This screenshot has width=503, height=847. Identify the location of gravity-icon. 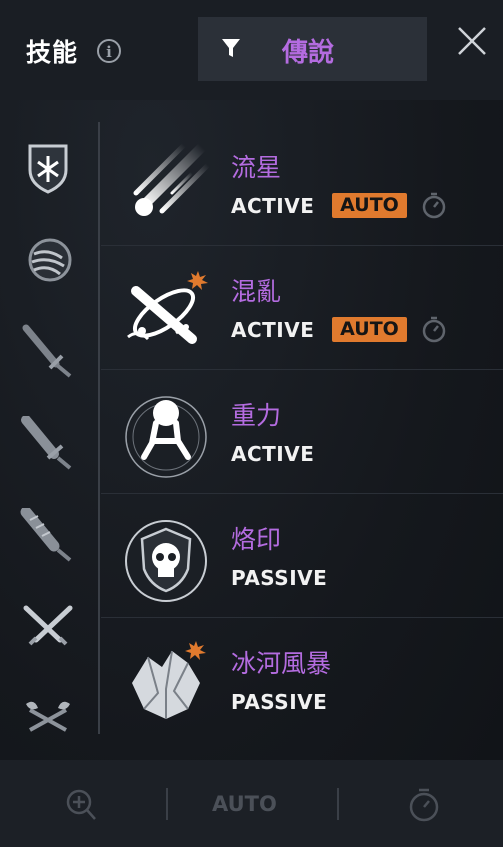
(166, 437).